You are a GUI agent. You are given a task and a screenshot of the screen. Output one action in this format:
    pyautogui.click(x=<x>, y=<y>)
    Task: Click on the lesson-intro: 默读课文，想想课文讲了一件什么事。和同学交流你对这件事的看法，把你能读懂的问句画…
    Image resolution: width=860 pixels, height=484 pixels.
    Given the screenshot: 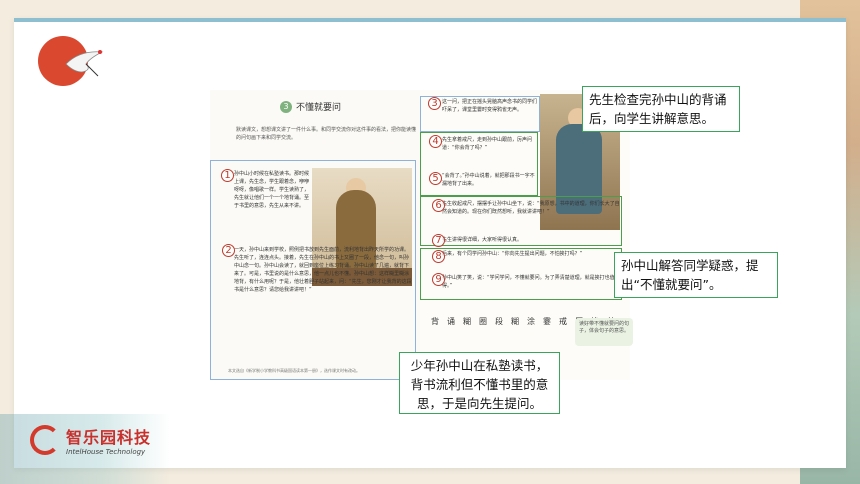 What is the action you would take?
    pyautogui.click(x=326, y=134)
    